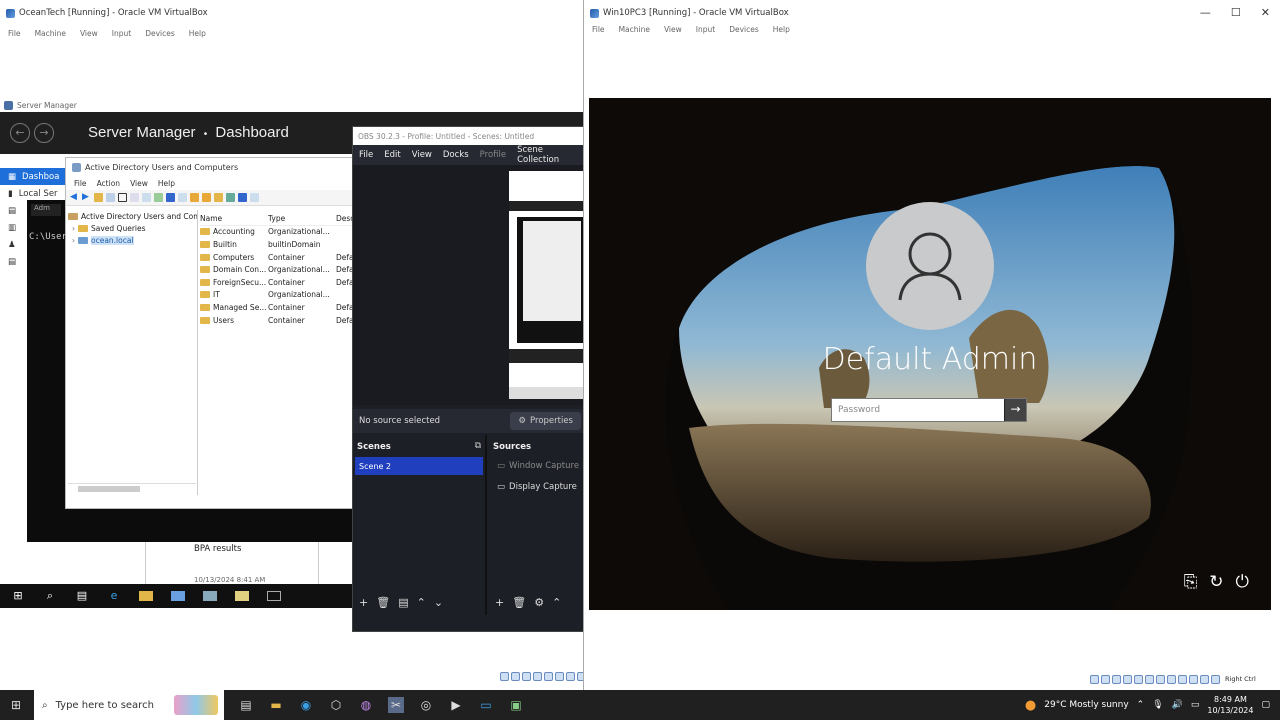 Image resolution: width=1280 pixels, height=720 pixels. I want to click on minimize-icon: —, so click(1205, 12).